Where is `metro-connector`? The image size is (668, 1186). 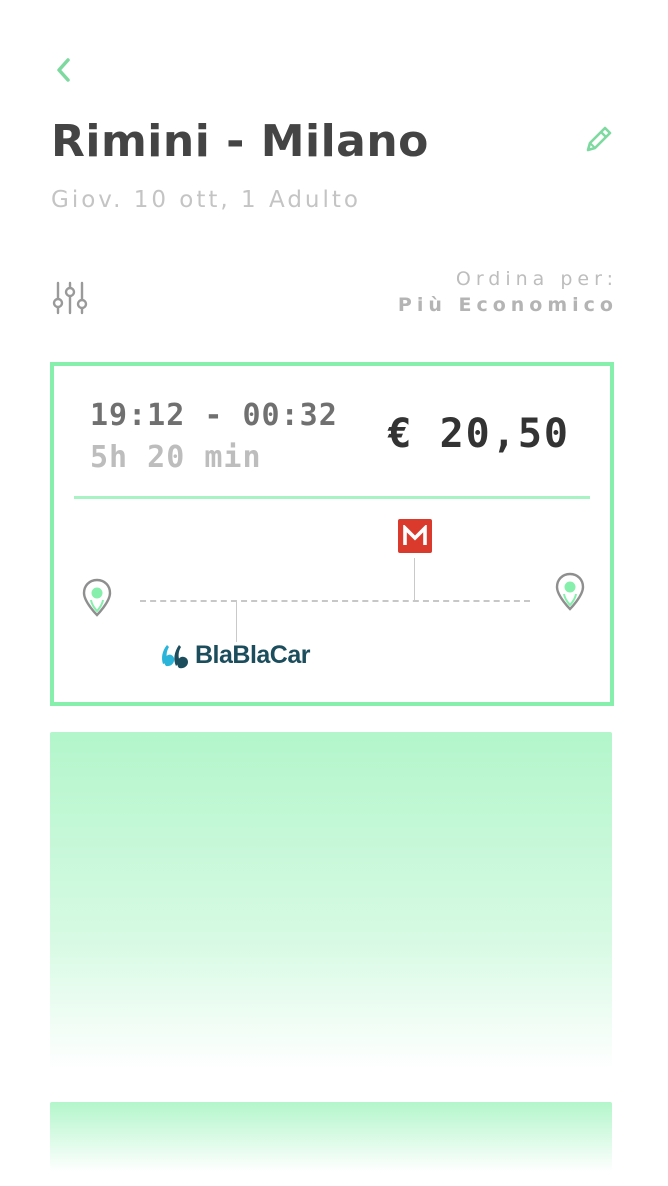 metro-connector is located at coordinates (414, 579).